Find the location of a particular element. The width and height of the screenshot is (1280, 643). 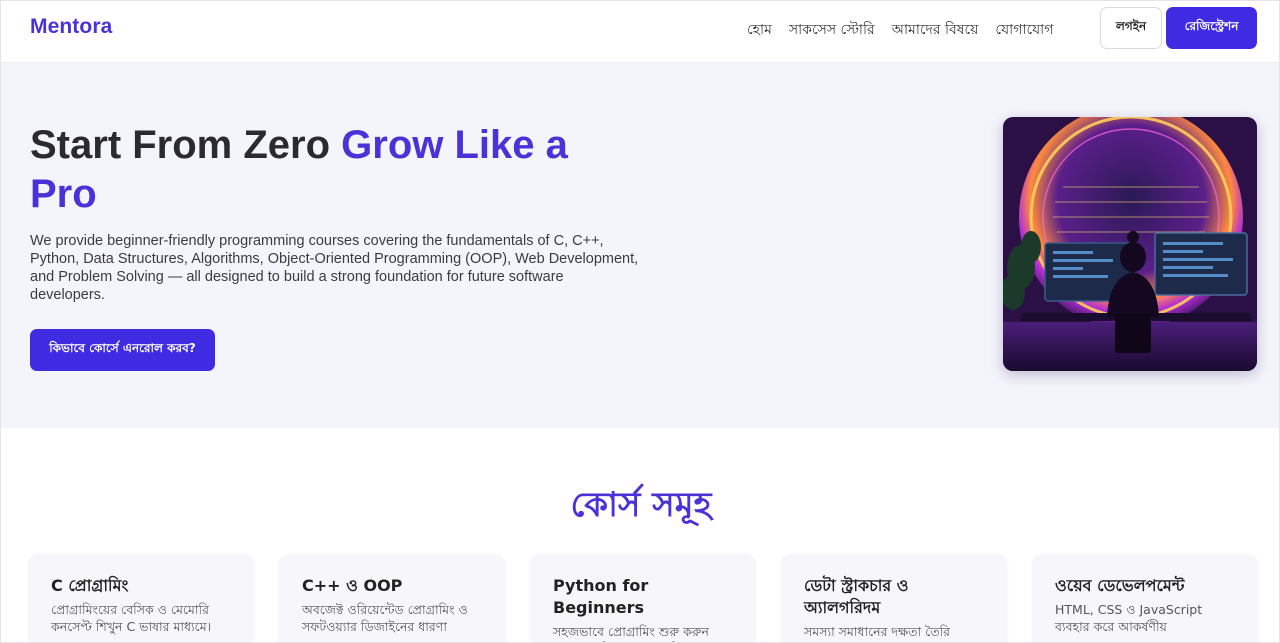

nav-about: আমাদের বিষয়ে is located at coordinates (935, 30).